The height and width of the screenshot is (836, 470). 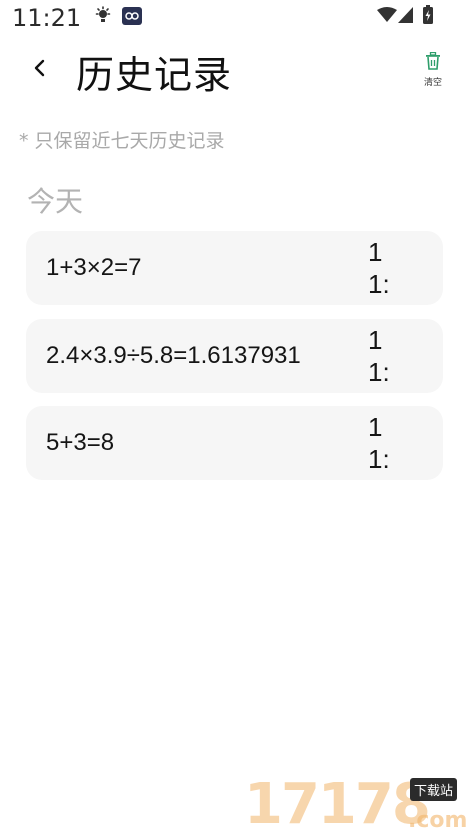 I want to click on watermark-logo: 17178 下载站 .com, so click(x=357, y=804).